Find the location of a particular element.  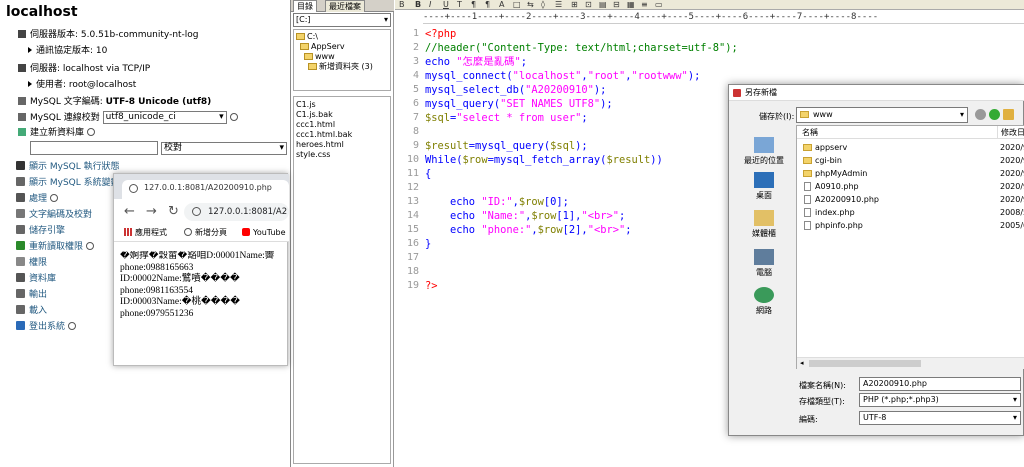

tree-node: www is located at coordinates (319, 57).